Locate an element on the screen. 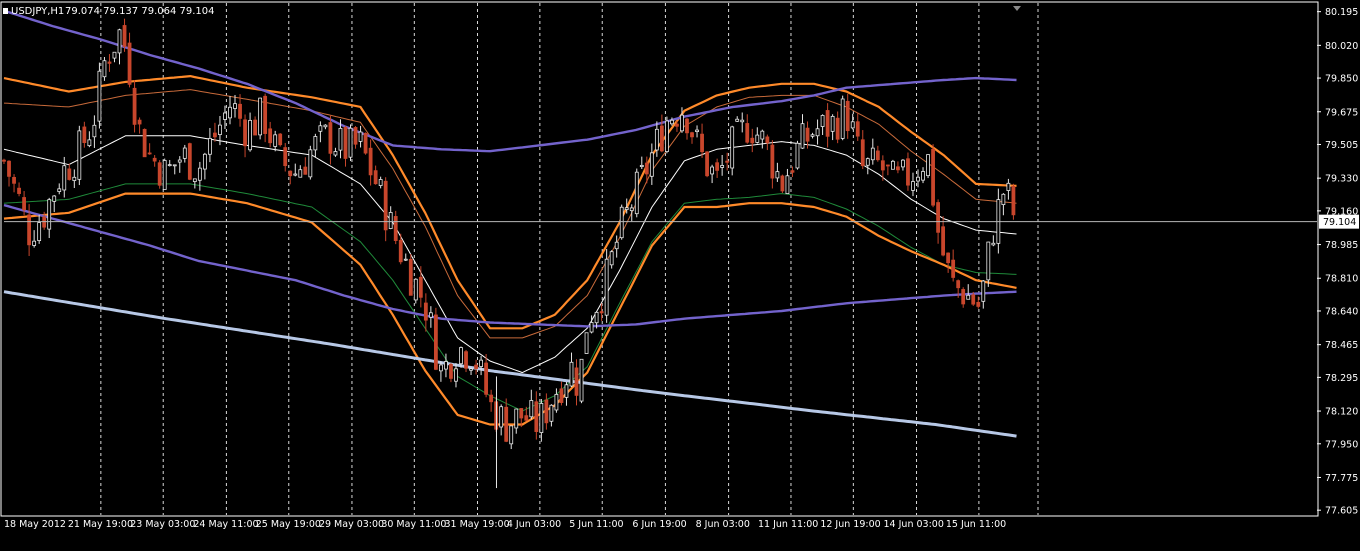 This screenshot has width=1360, height=551. y-tick-label: 78.295 is located at coordinates (1341, 378).